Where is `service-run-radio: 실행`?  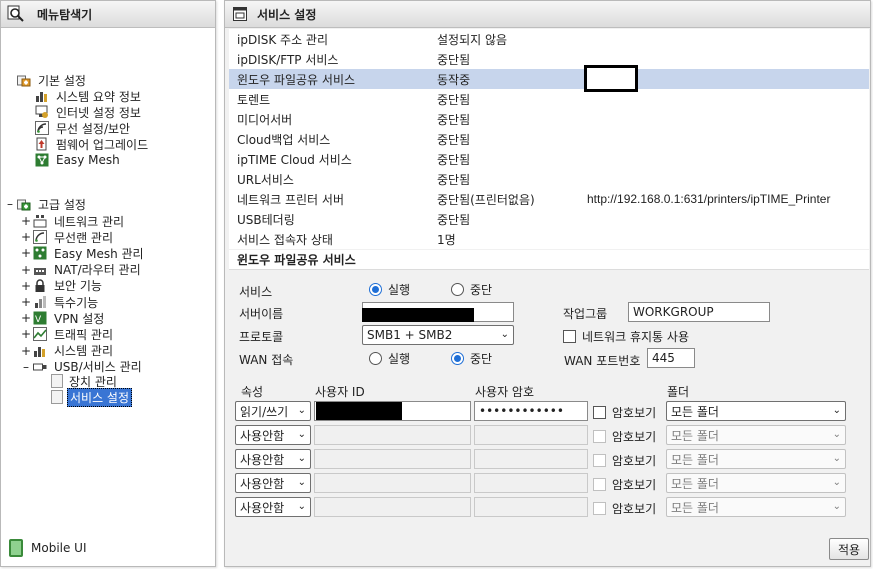
service-run-radio: 실행 is located at coordinates (389, 289).